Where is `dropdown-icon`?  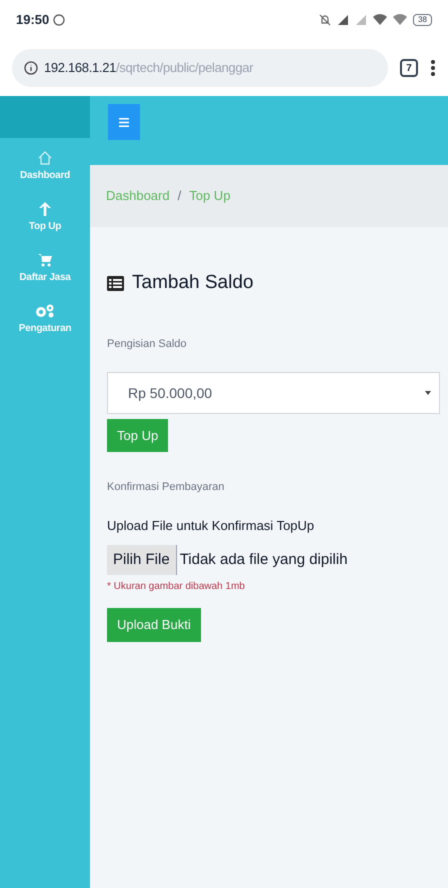
dropdown-icon is located at coordinates (428, 393).